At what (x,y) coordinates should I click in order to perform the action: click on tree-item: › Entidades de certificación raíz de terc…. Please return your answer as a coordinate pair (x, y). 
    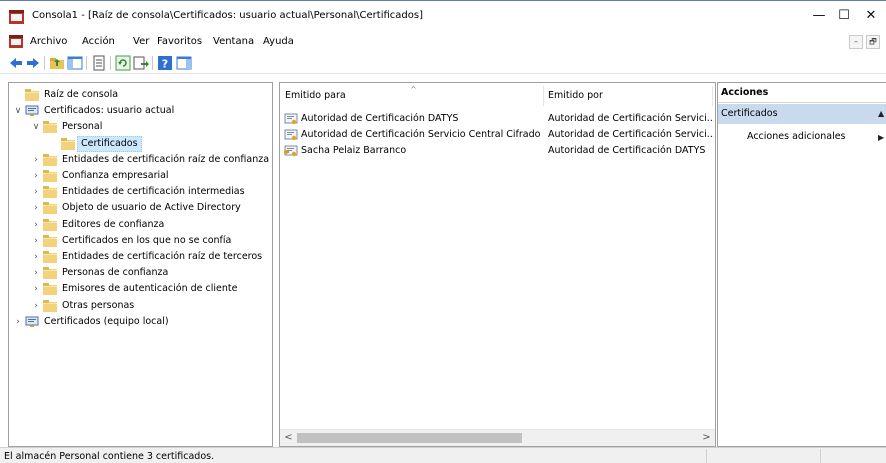
    Looking at the image, I should click on (140, 257).